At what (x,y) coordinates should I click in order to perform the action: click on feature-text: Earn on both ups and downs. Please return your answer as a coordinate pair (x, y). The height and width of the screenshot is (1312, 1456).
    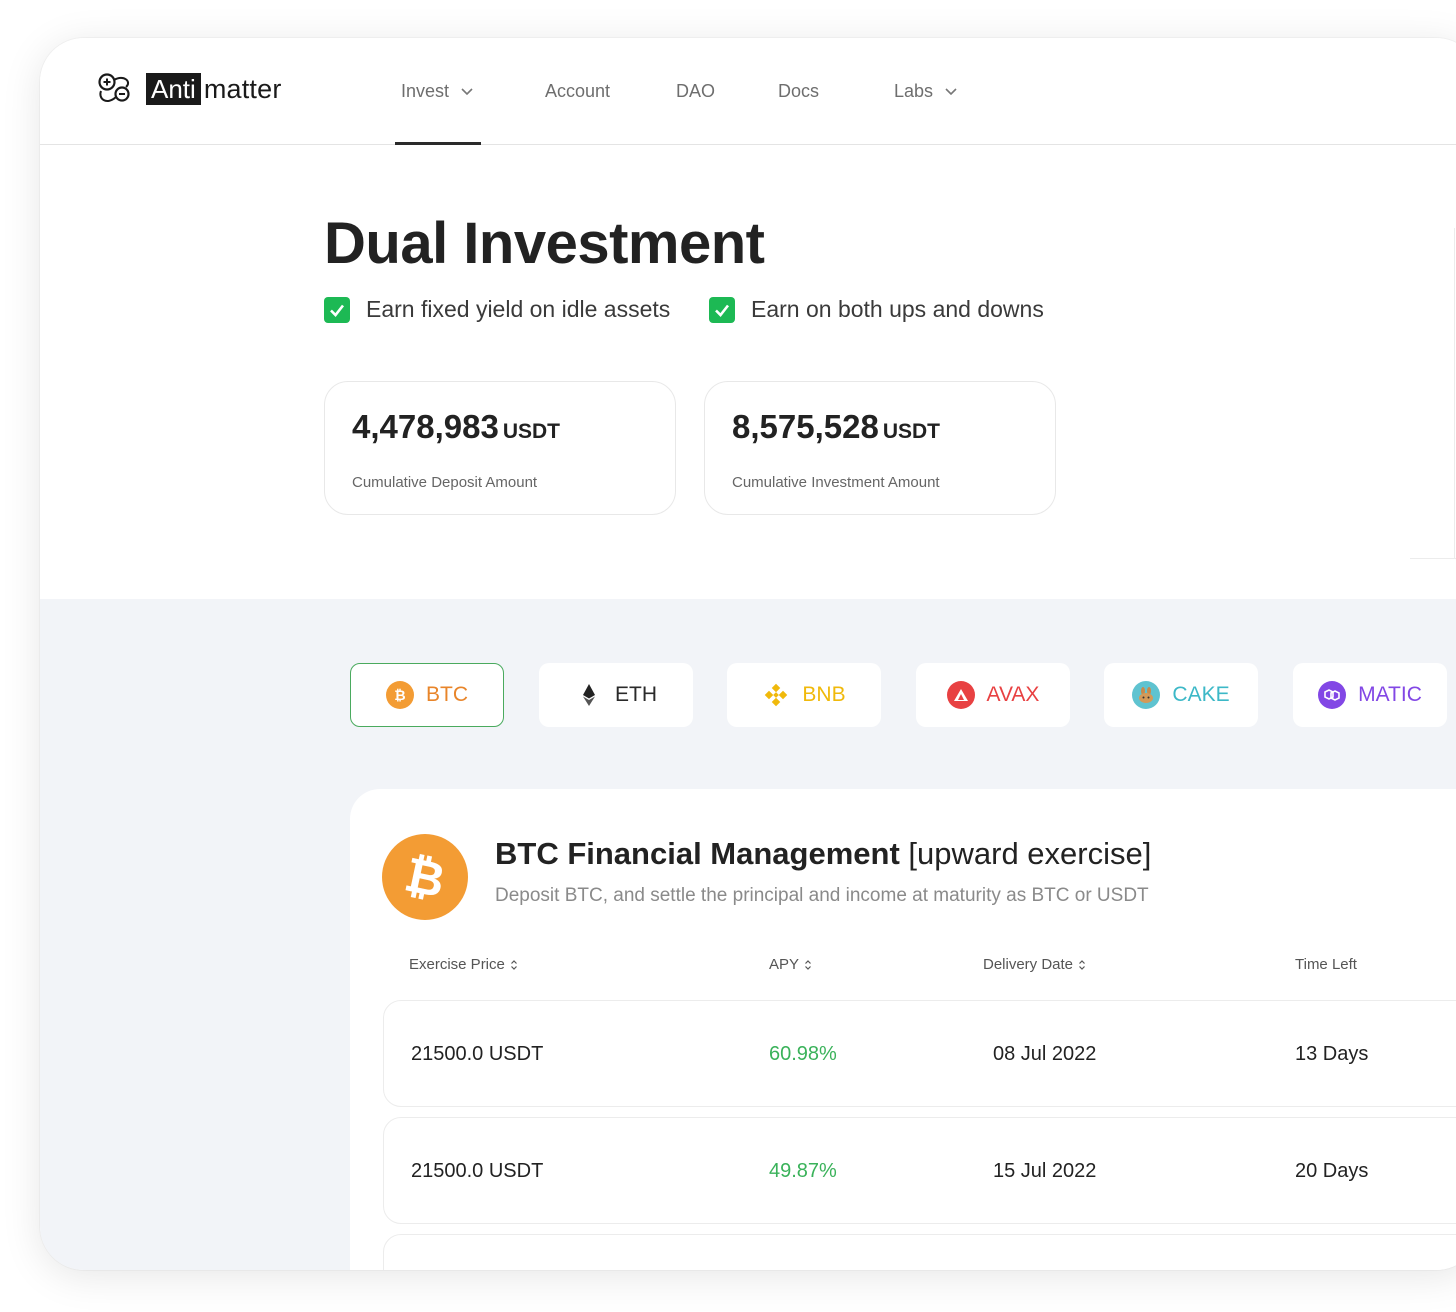
    Looking at the image, I should click on (897, 309).